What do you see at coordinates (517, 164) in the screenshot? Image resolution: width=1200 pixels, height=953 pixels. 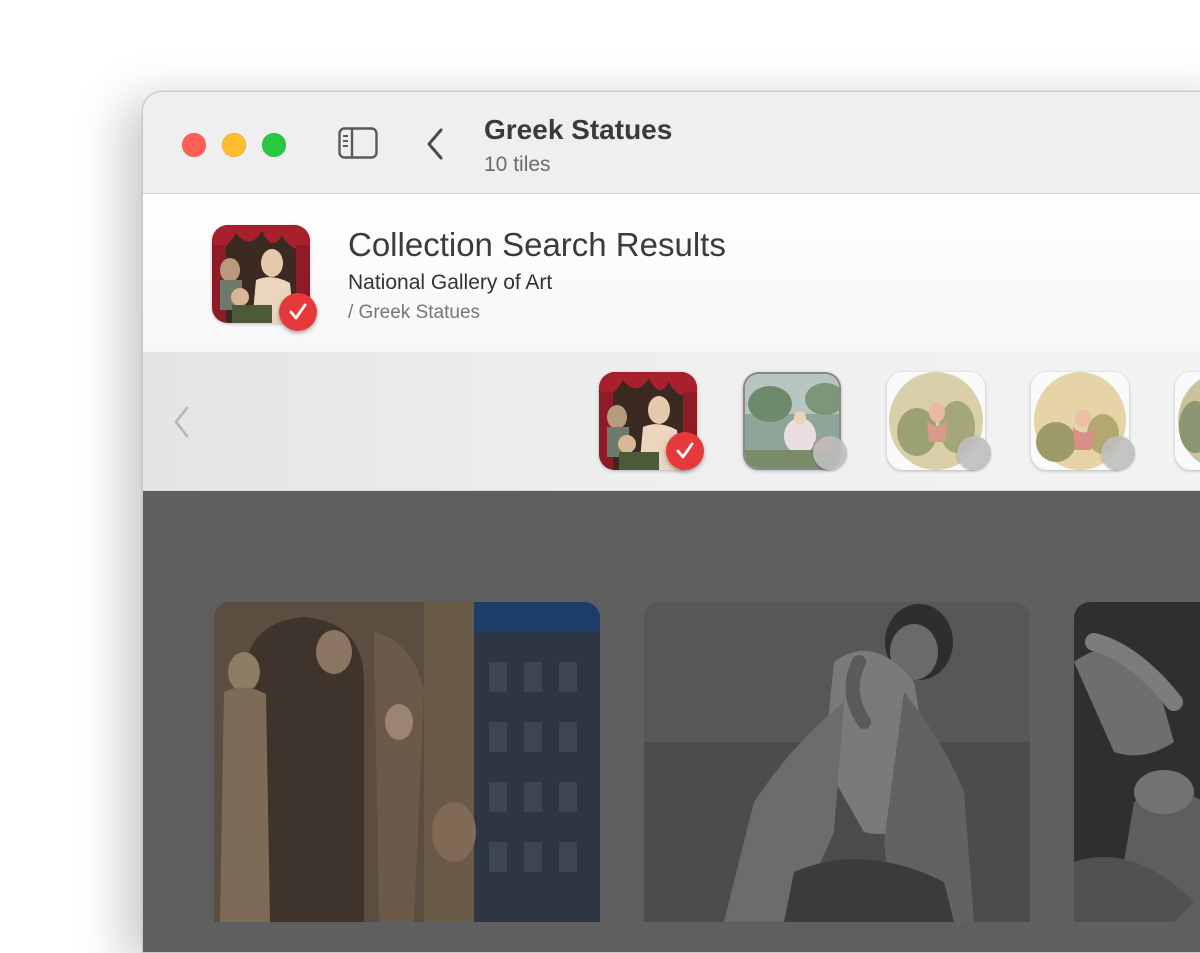 I see `window-subtitle: 10 tiles` at bounding box center [517, 164].